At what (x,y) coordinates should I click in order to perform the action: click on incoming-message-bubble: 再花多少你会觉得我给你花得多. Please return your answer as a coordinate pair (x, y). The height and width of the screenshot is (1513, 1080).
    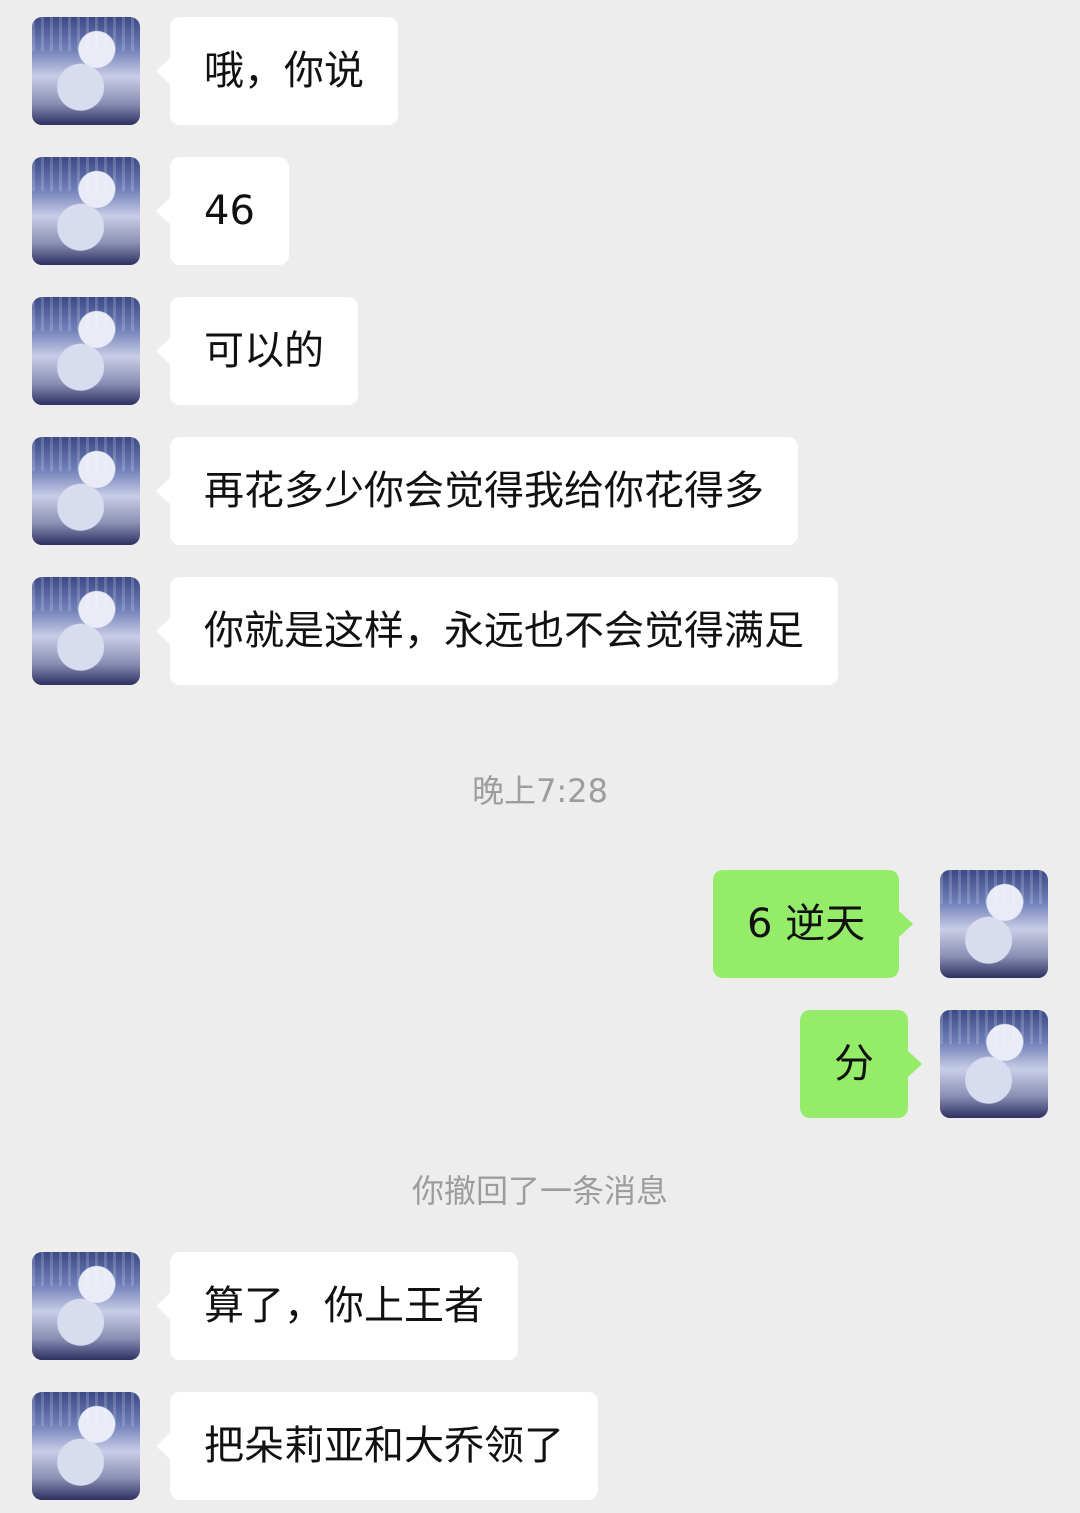
    Looking at the image, I should click on (477, 491).